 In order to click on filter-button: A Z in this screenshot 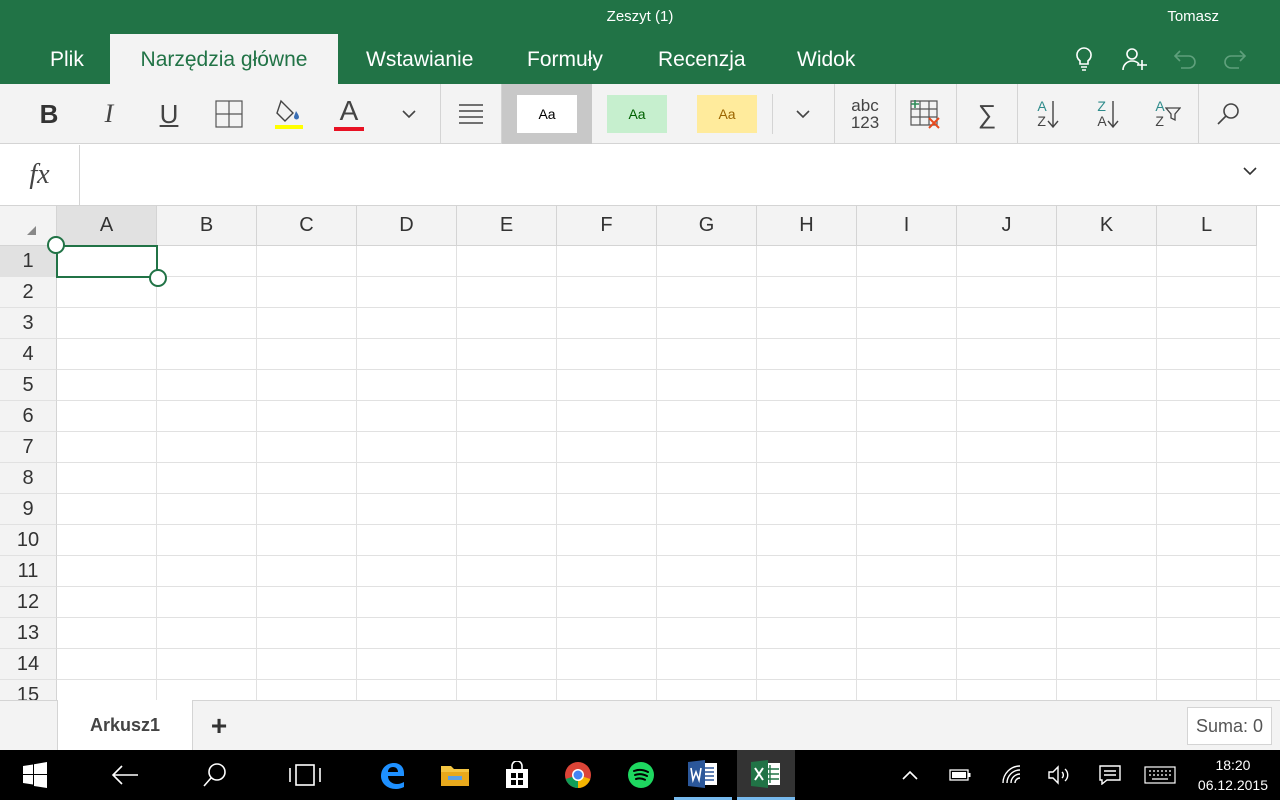, I will do `click(1168, 114)`.